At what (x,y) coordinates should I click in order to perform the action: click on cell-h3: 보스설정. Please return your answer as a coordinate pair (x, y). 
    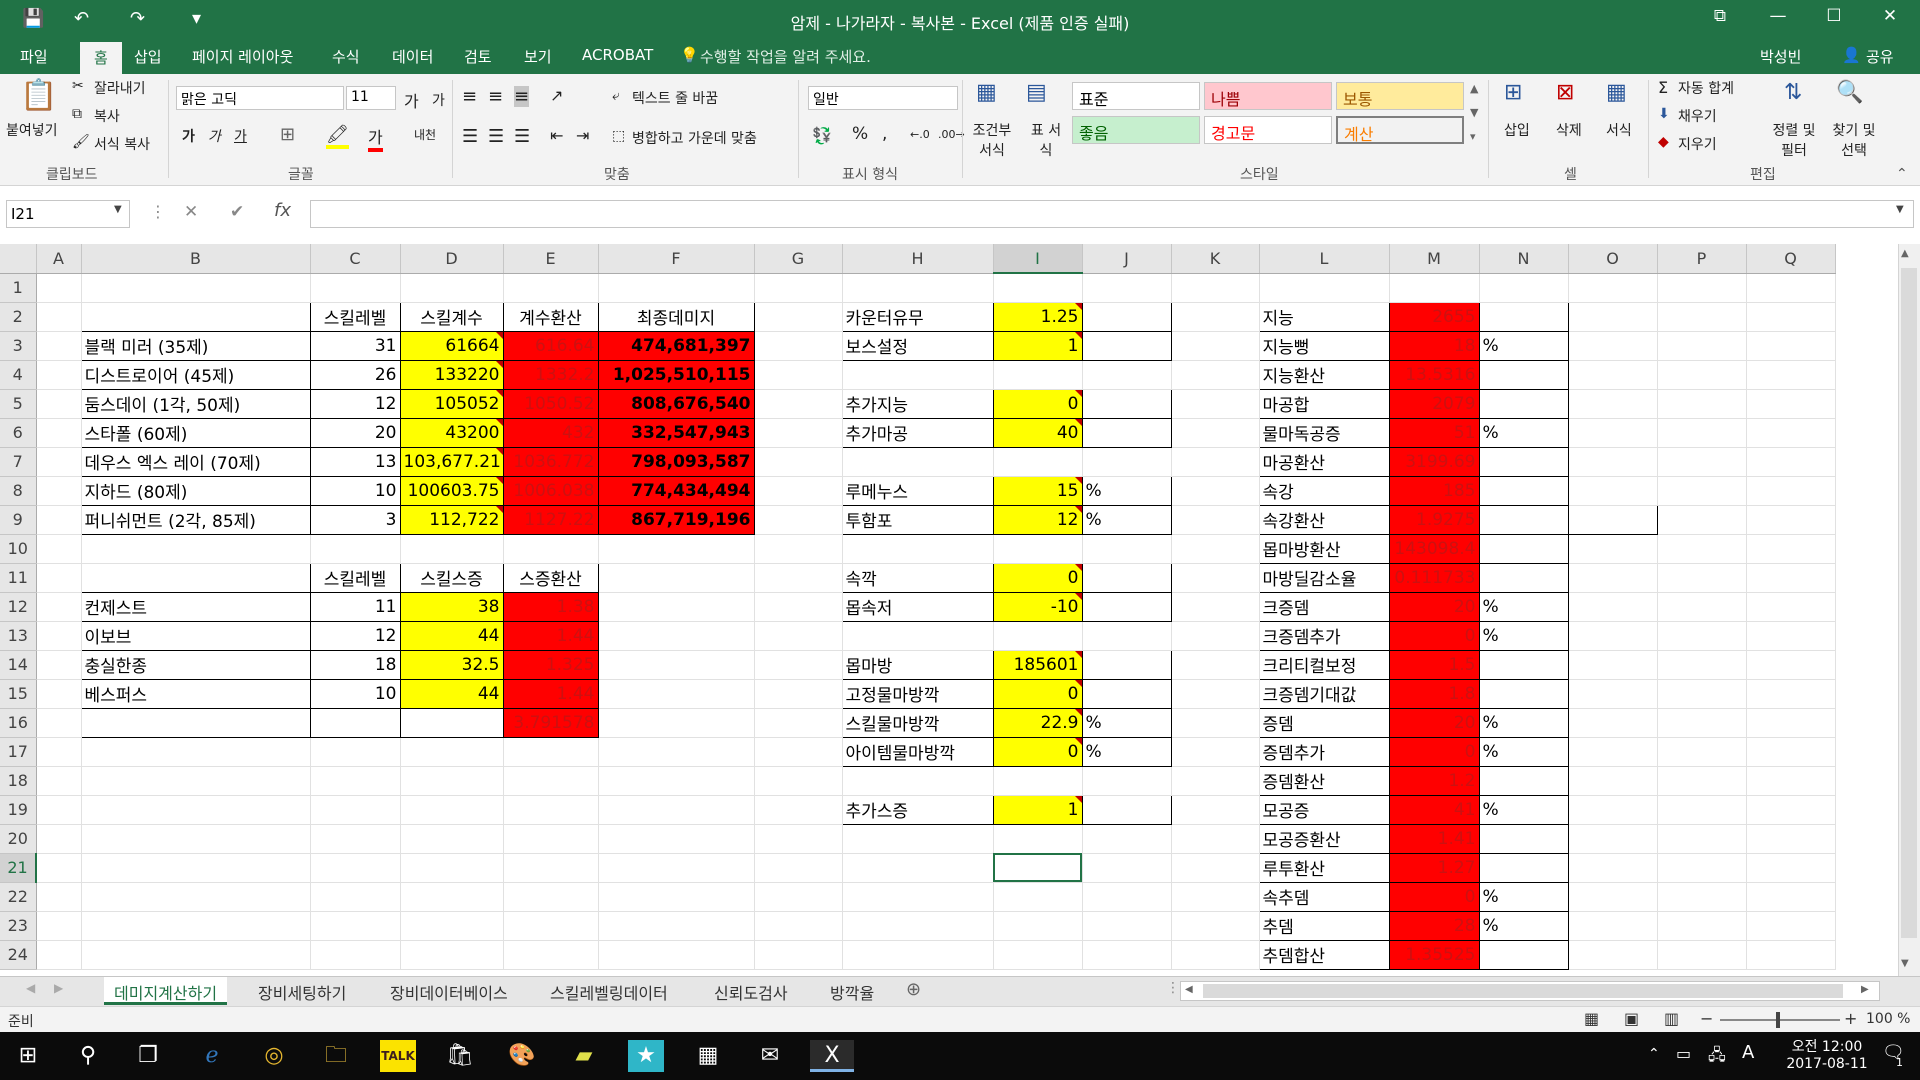
    Looking at the image, I should click on (917, 345).